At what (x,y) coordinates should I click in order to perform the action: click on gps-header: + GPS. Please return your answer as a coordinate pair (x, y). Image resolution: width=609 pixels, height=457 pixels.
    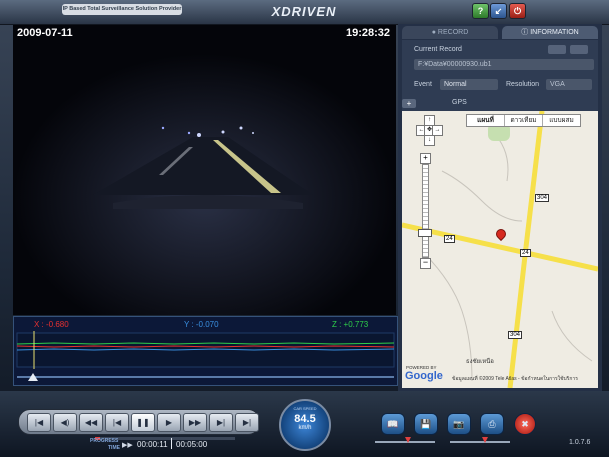
    Looking at the image, I should click on (500, 104).